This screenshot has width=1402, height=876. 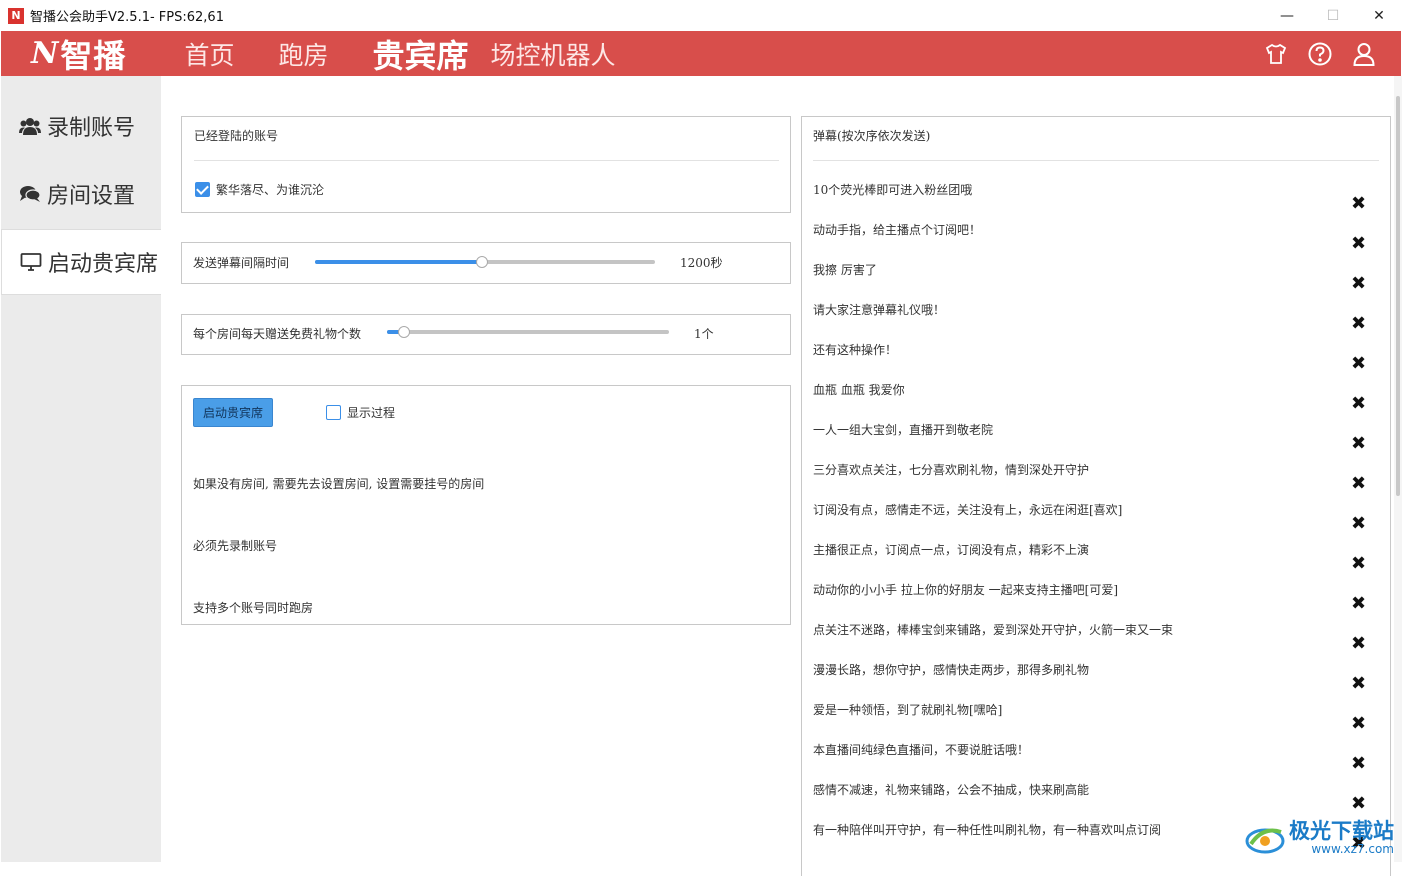 What do you see at coordinates (486, 160) in the screenshot?
I see `accounts-divider` at bounding box center [486, 160].